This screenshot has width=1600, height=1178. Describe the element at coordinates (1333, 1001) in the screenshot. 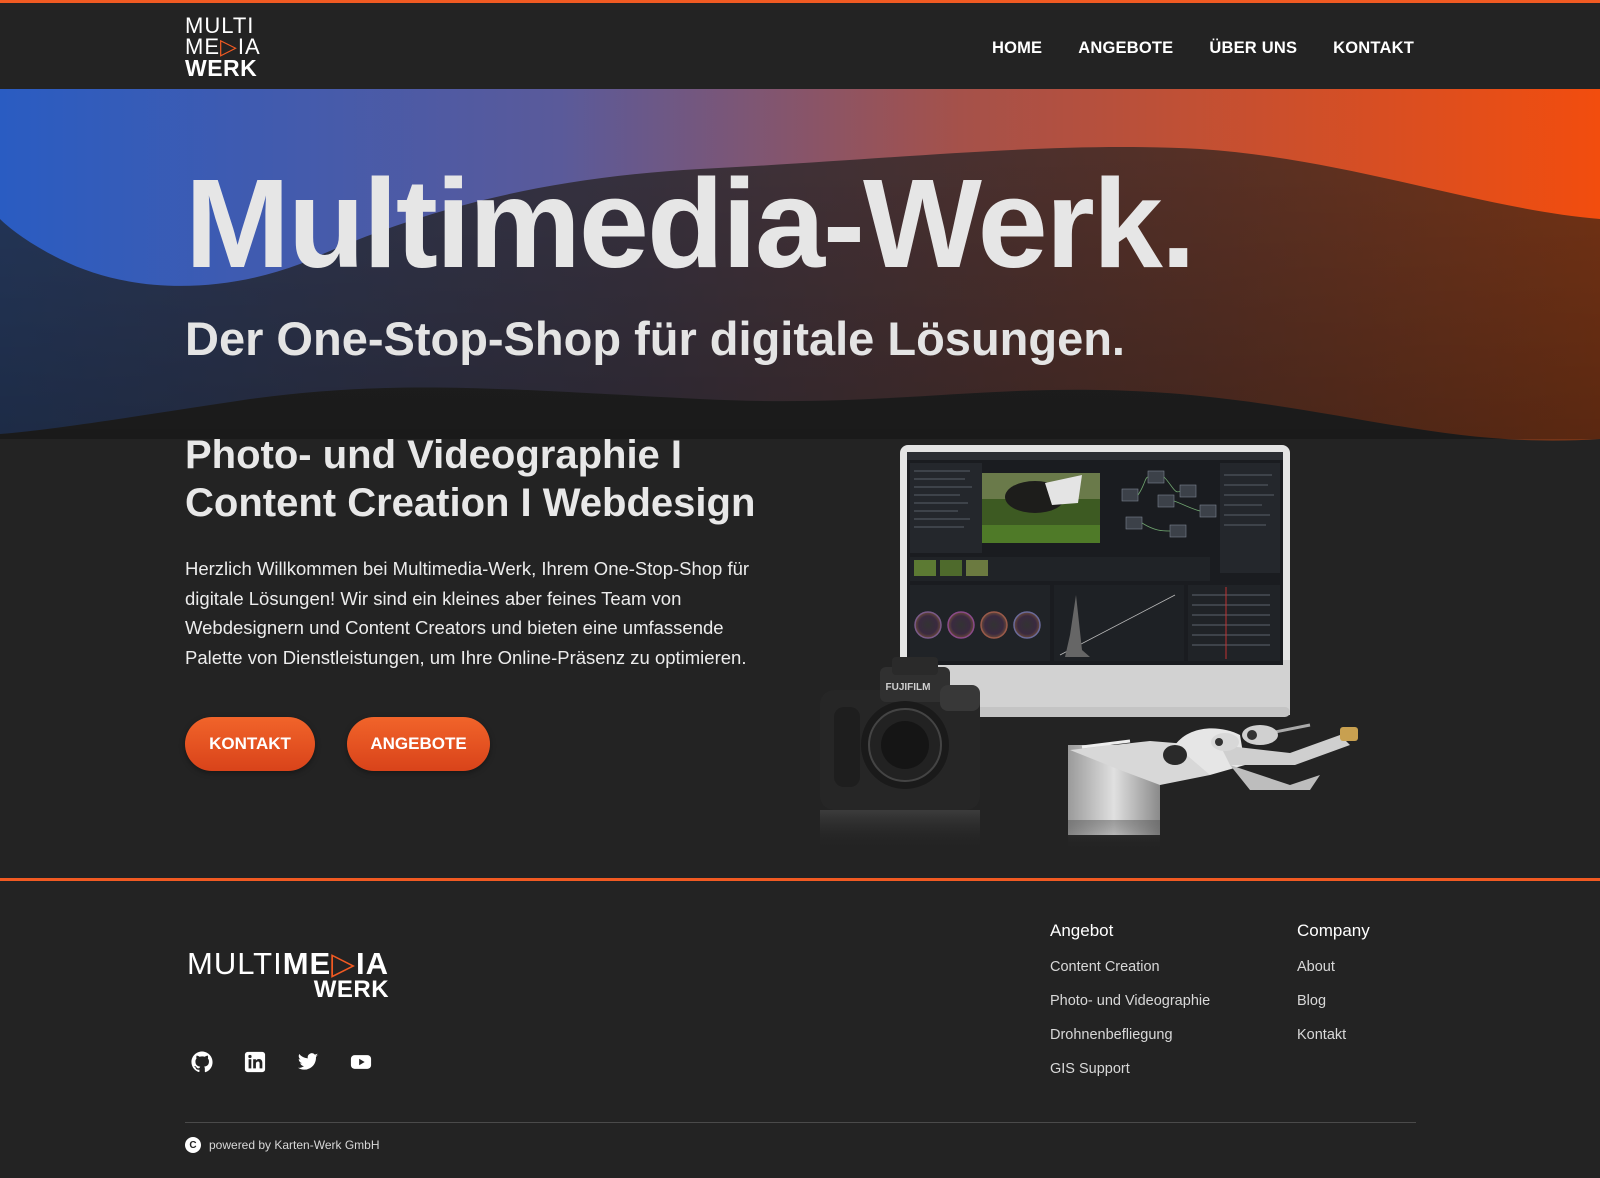

I see `footer-link-blog: Blog` at that location.